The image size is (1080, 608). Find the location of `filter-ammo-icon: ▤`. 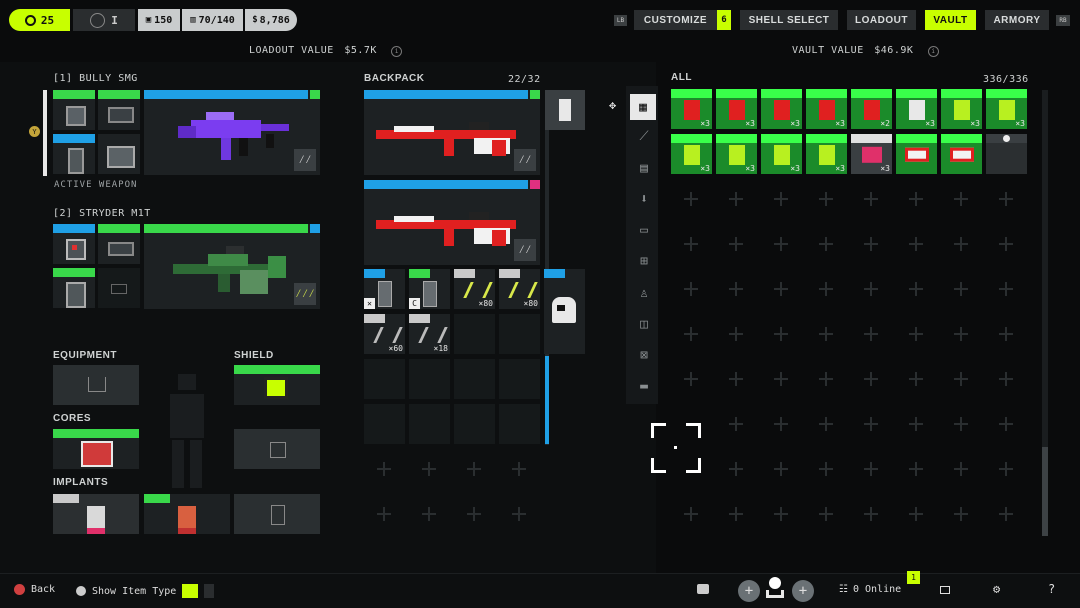

filter-ammo-icon: ▤ is located at coordinates (644, 168).